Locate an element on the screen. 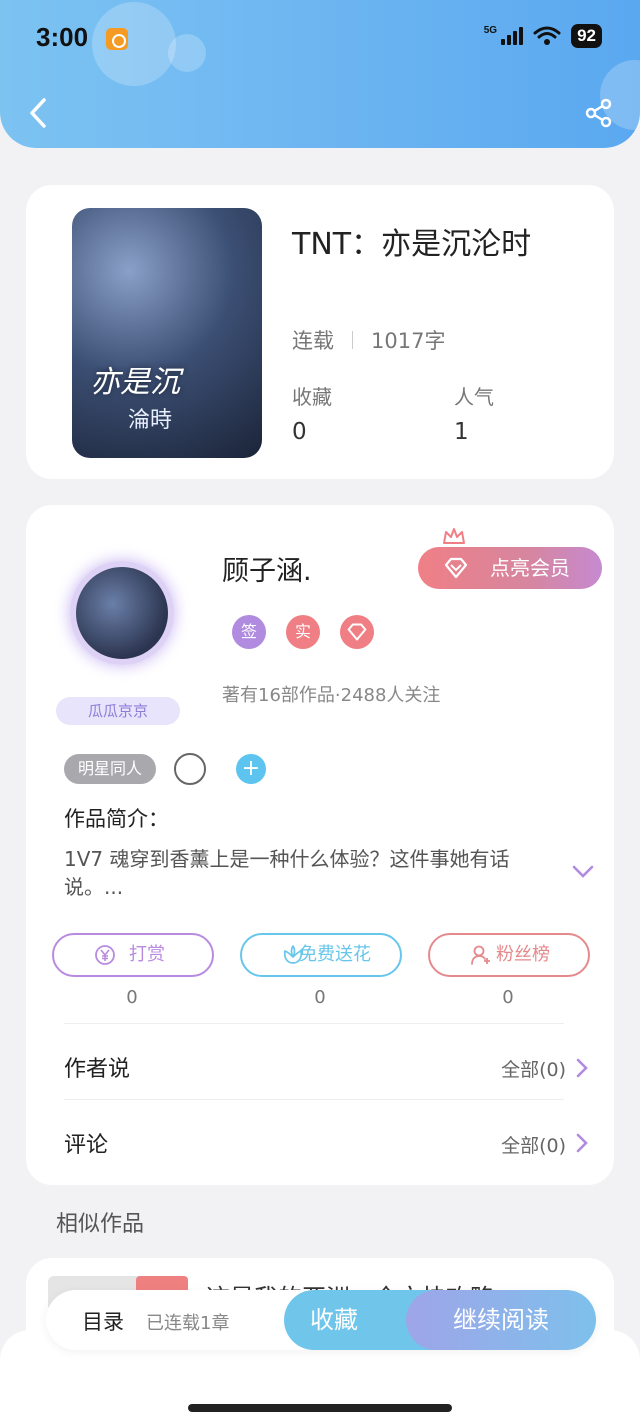 The image size is (640, 1425). favorites-label: 收藏 is located at coordinates (312, 397).